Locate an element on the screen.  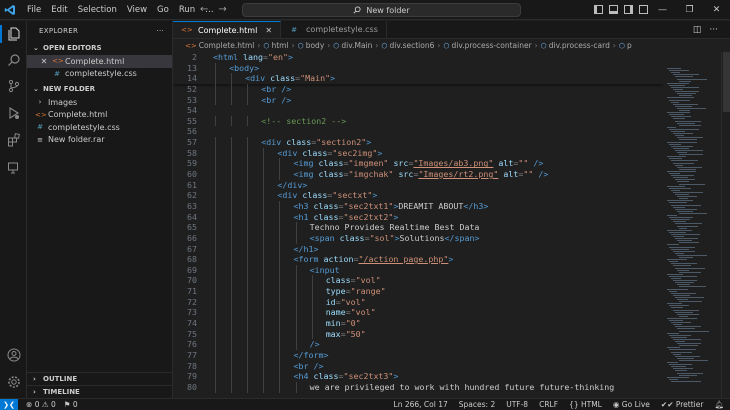
command-center: New folder is located at coordinates (381, 10).